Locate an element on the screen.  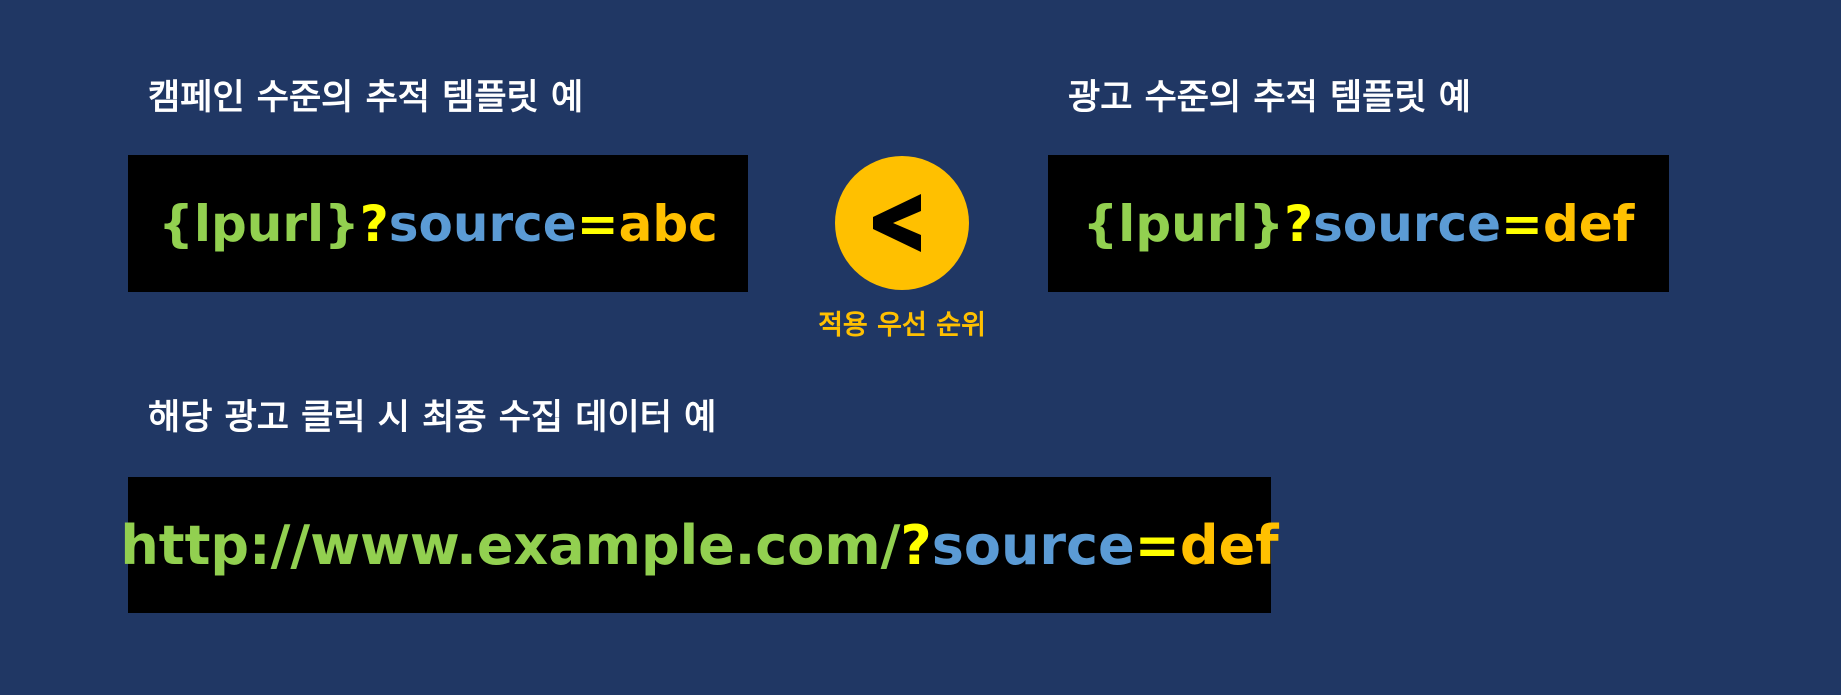
ad-question-mark: ? is located at coordinates (1299, 223).